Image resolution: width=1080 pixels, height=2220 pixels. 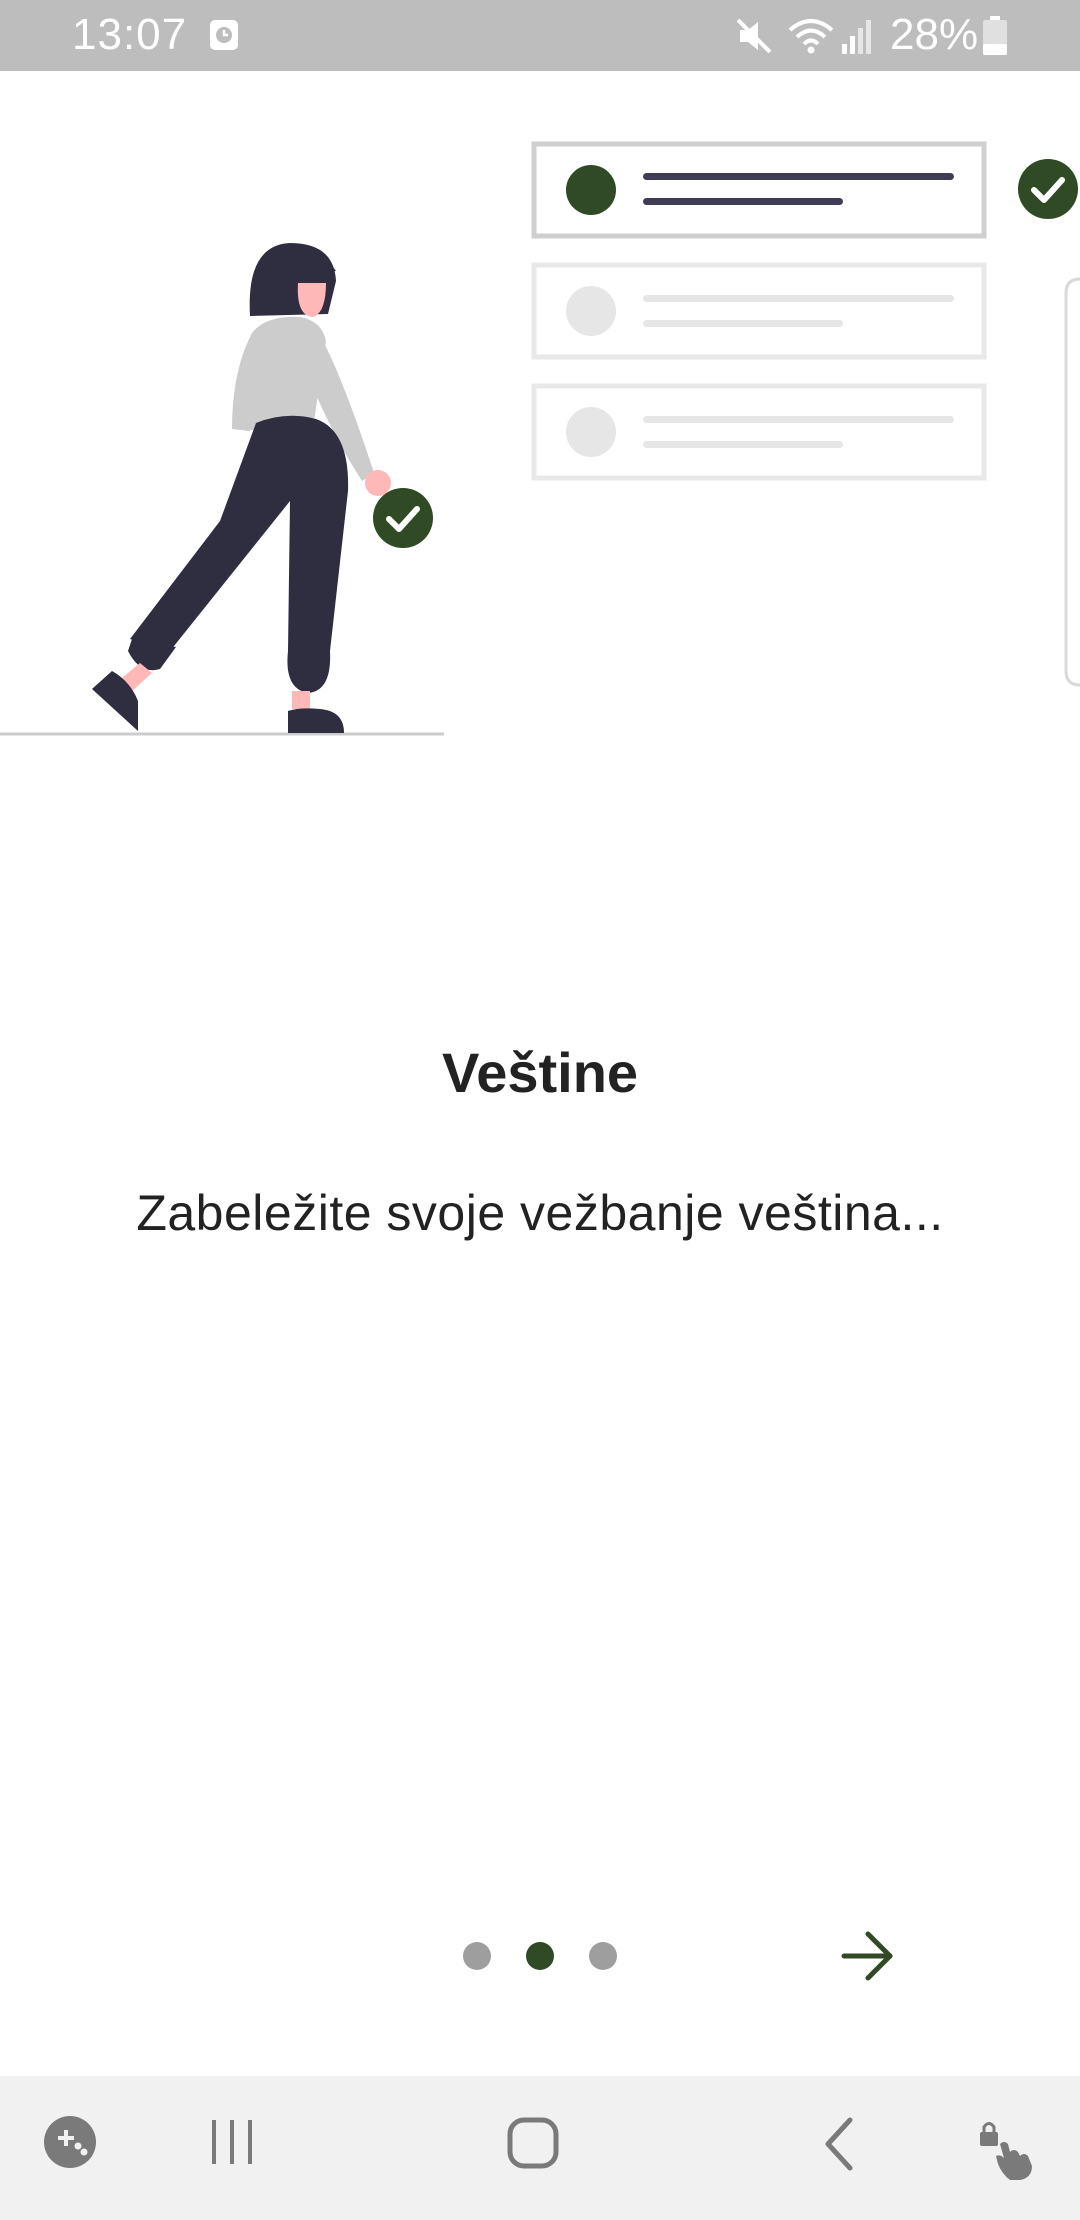 I want to click on battery-percentage: 28%, so click(x=934, y=34).